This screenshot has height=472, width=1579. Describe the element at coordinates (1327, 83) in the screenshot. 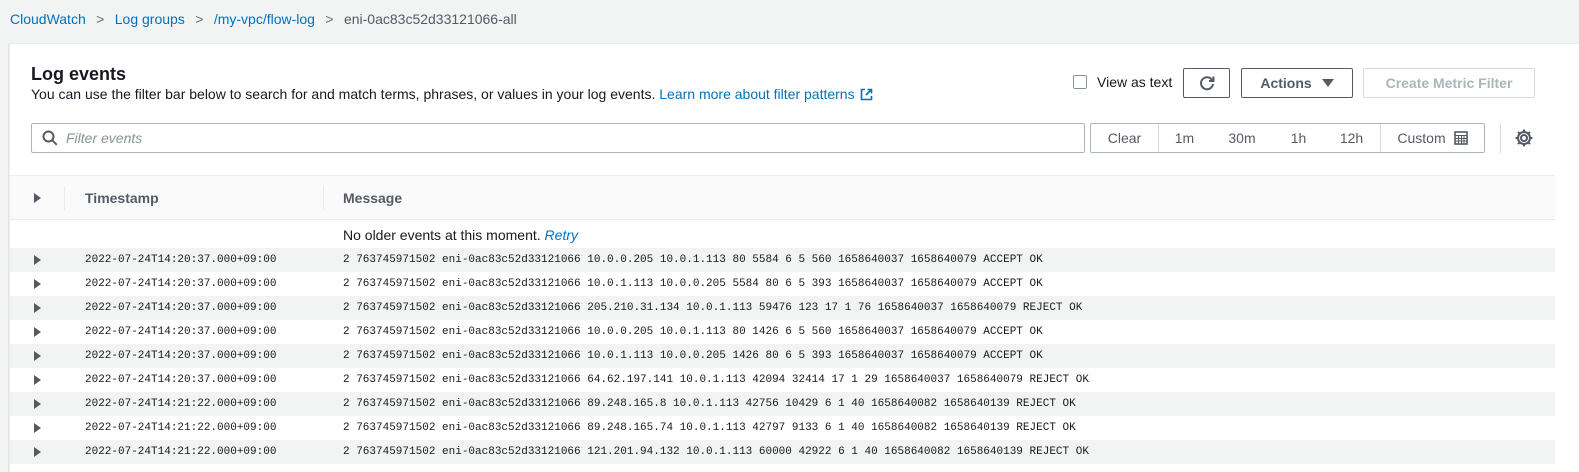

I see `caret-down-icon` at that location.